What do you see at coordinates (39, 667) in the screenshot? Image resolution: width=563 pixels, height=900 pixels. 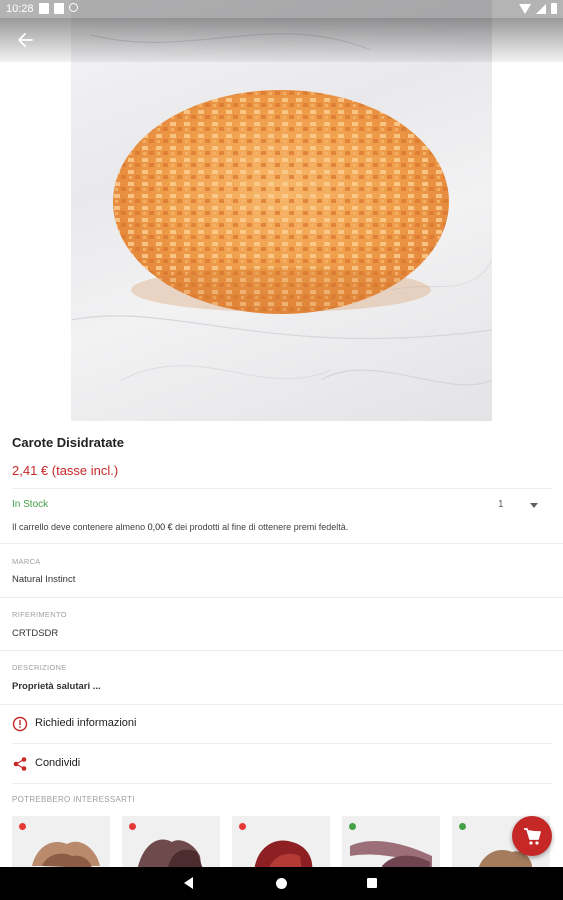 I see `description-label: DESCRIZIONE` at bounding box center [39, 667].